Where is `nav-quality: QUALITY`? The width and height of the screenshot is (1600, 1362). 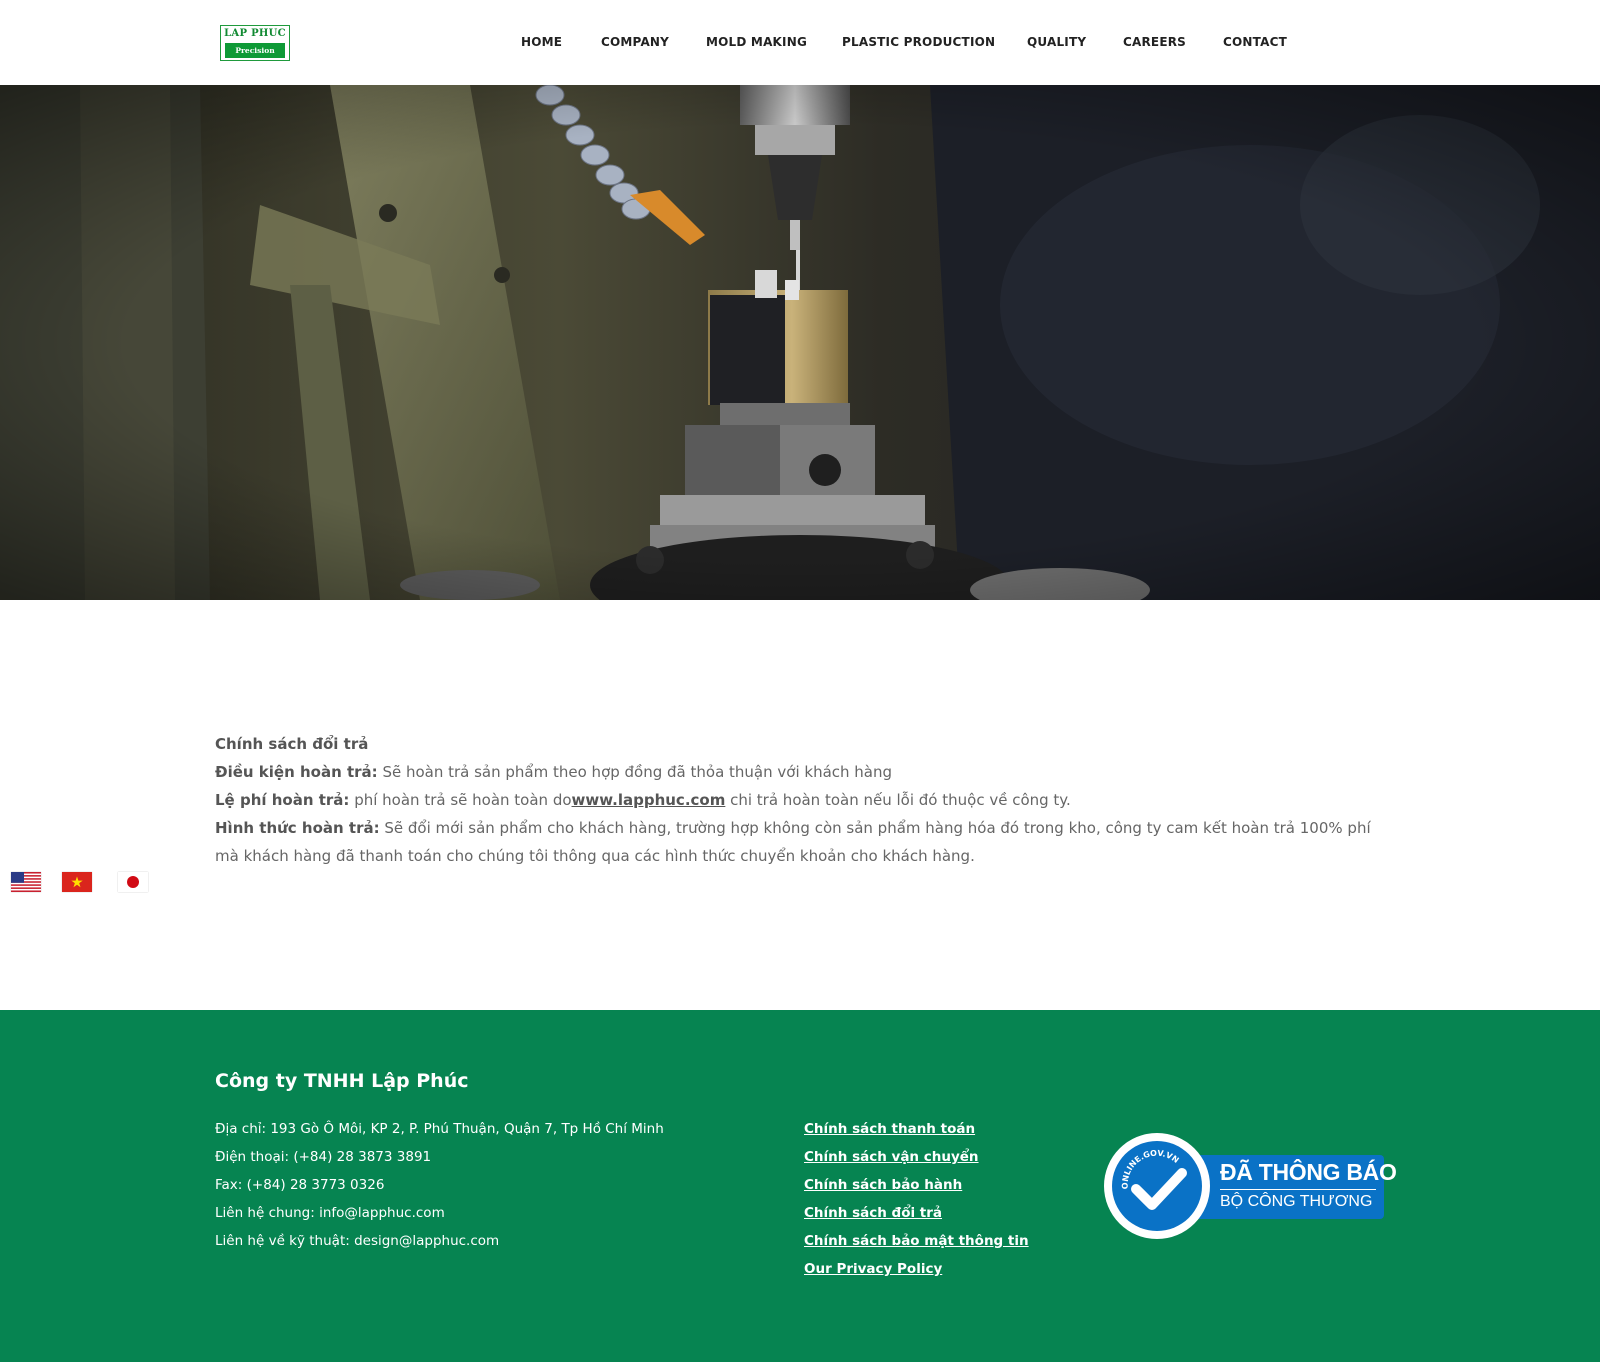 nav-quality: QUALITY is located at coordinates (1056, 42).